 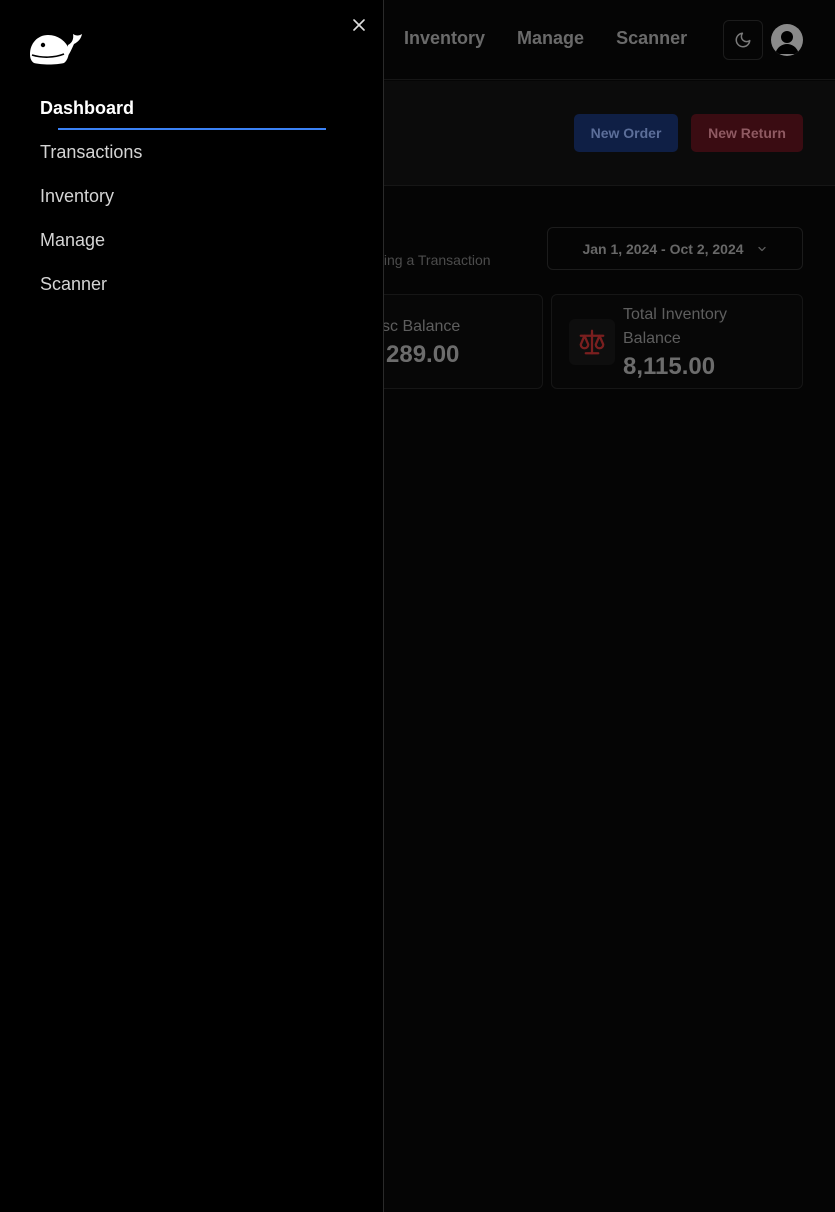 I want to click on active-item-underline, so click(x=192, y=129).